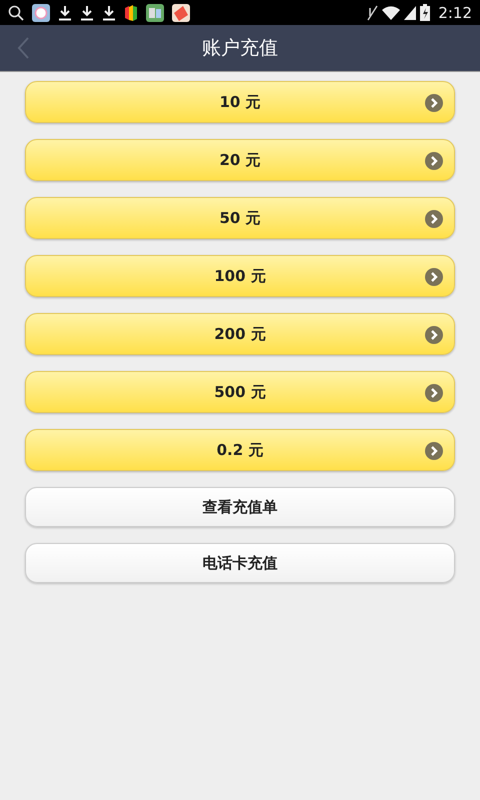 The height and width of the screenshot is (800, 480). Describe the element at coordinates (16, 12) in the screenshot. I see `search-icon` at that location.